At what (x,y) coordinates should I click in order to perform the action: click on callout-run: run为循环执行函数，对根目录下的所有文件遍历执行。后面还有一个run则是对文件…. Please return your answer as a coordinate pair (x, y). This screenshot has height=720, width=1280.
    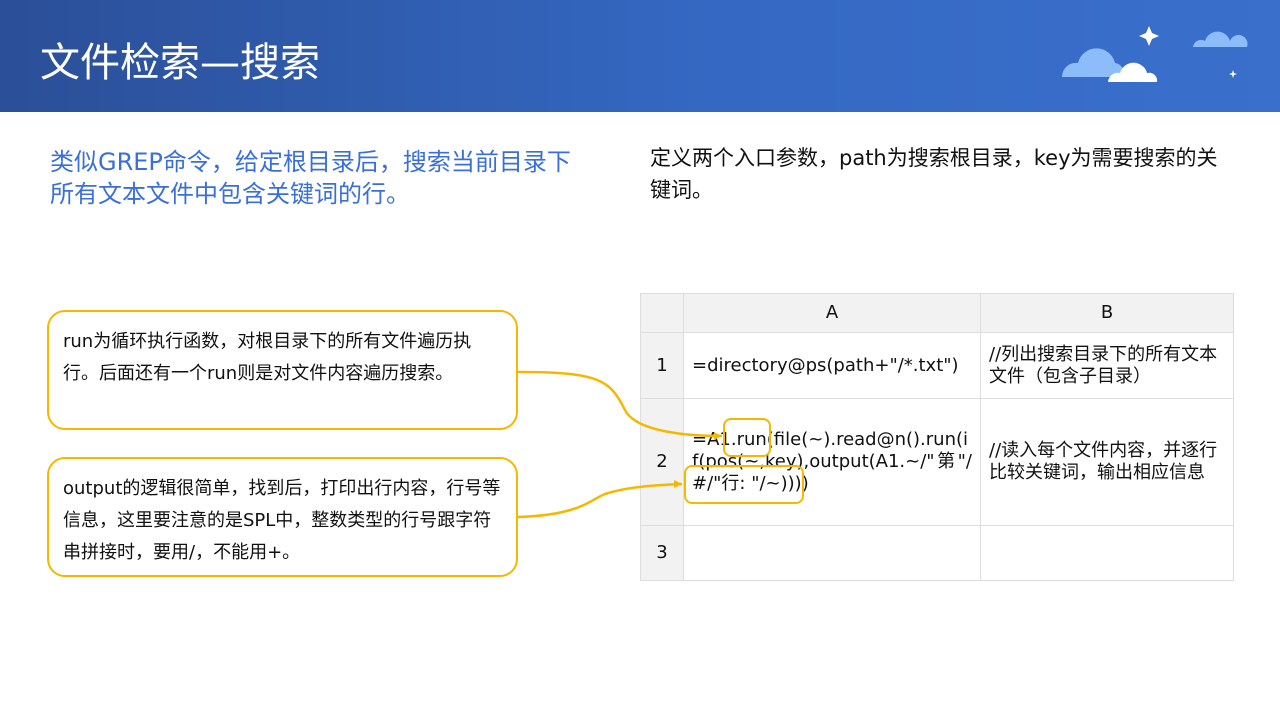
    Looking at the image, I should click on (282, 370).